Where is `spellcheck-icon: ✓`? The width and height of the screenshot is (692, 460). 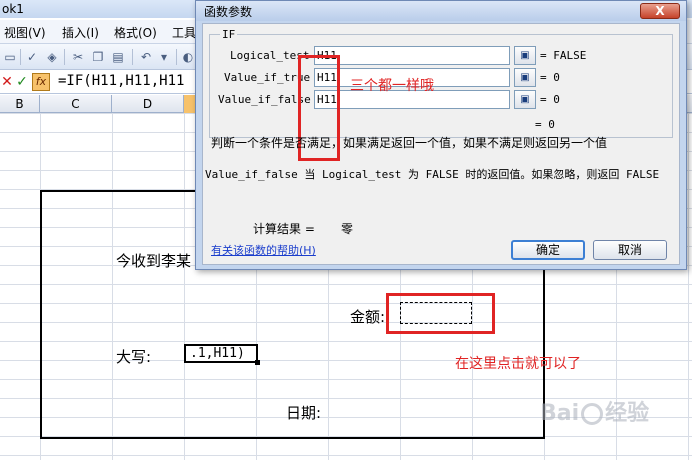 spellcheck-icon: ✓ is located at coordinates (32, 57).